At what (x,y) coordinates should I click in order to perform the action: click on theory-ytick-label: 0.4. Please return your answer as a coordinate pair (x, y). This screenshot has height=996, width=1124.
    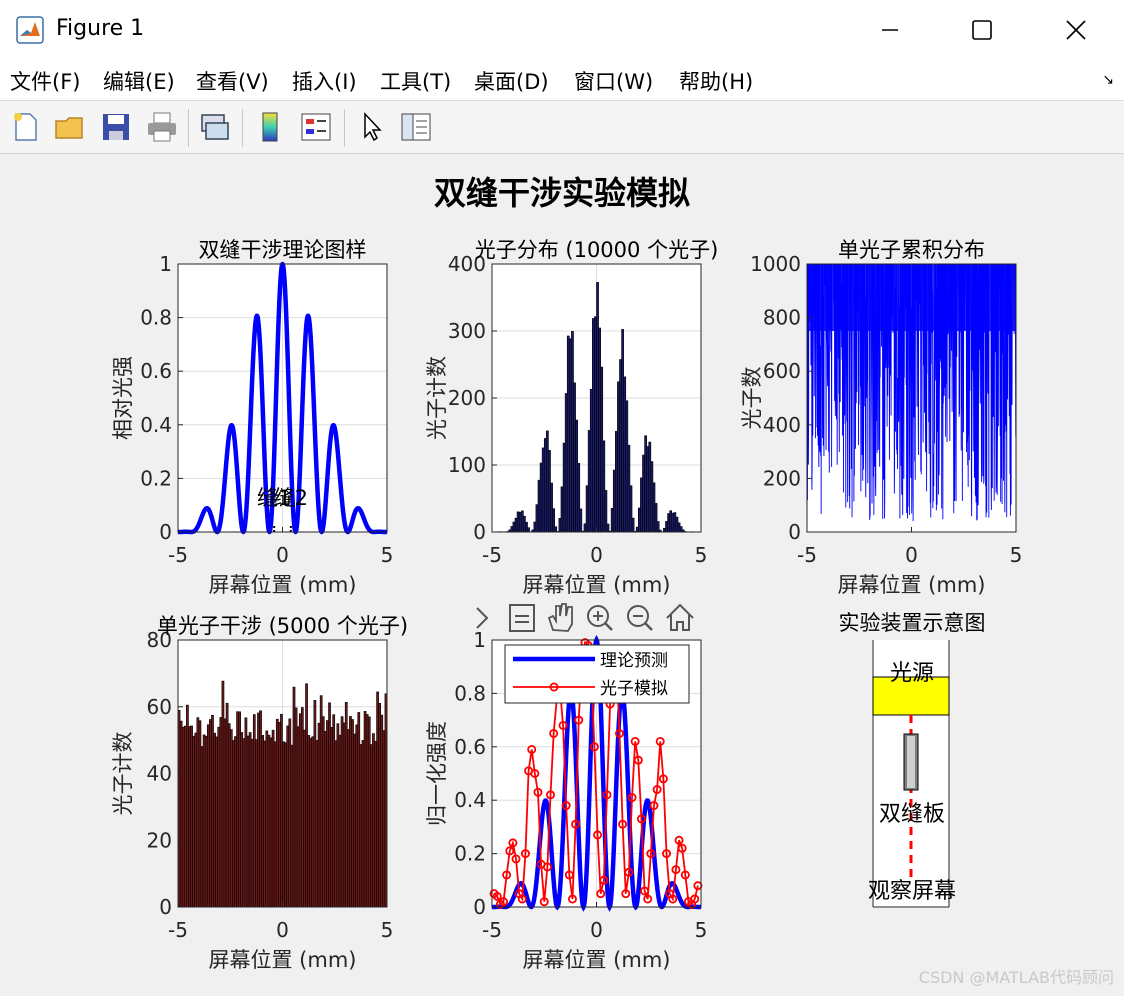
    Looking at the image, I should click on (156, 425).